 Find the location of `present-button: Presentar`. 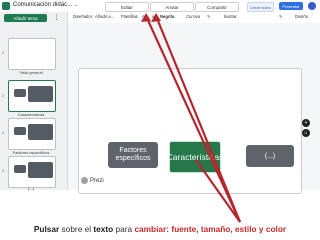

present-button: Presentar is located at coordinates (291, 6).